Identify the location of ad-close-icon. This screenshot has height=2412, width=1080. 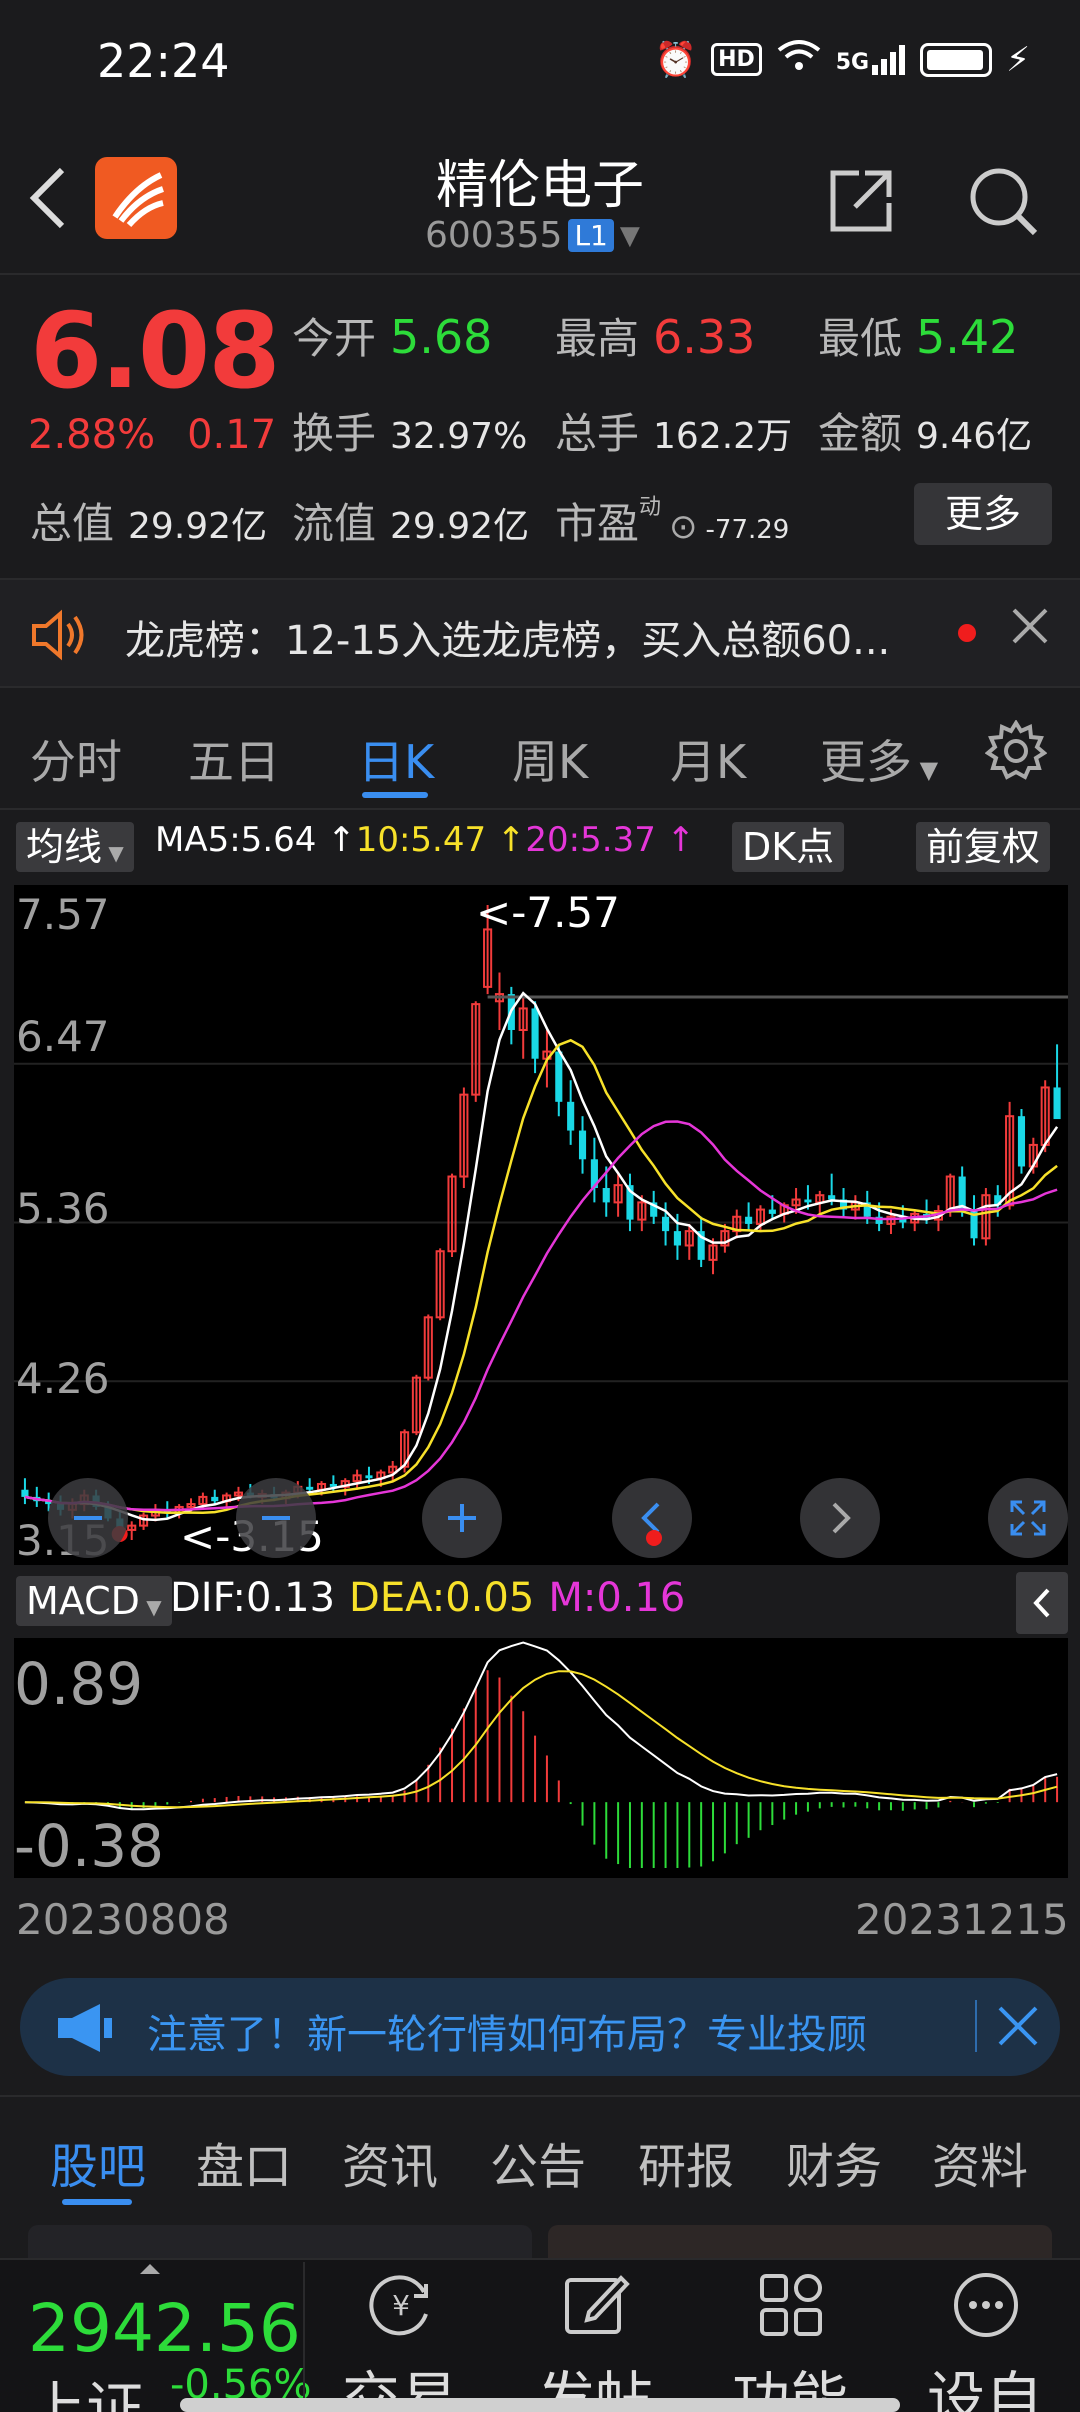
(1018, 2028).